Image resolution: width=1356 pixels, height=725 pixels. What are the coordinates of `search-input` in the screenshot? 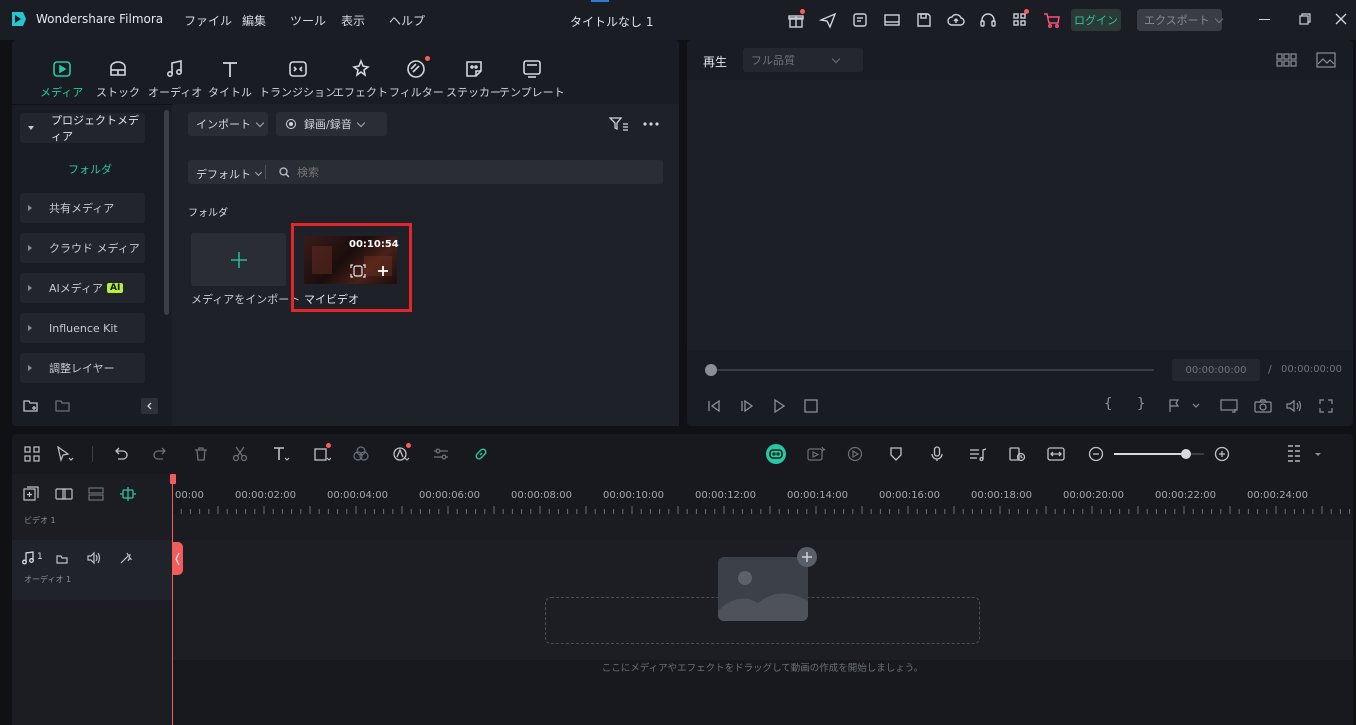 It's located at (472, 172).